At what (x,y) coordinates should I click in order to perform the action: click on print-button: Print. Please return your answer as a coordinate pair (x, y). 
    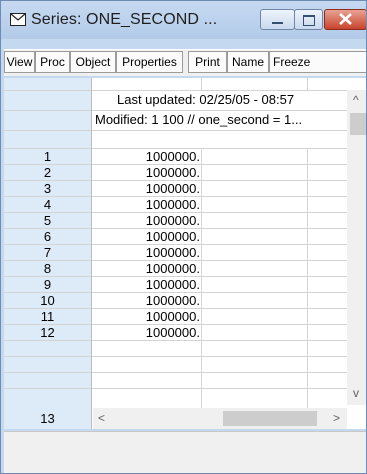
    Looking at the image, I should click on (207, 62).